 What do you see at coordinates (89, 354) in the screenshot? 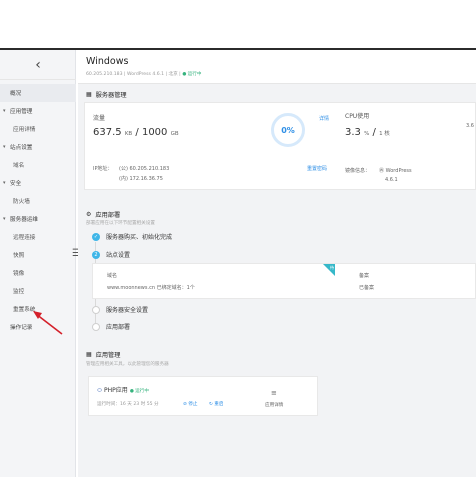
I see `apps-icon: ▦` at bounding box center [89, 354].